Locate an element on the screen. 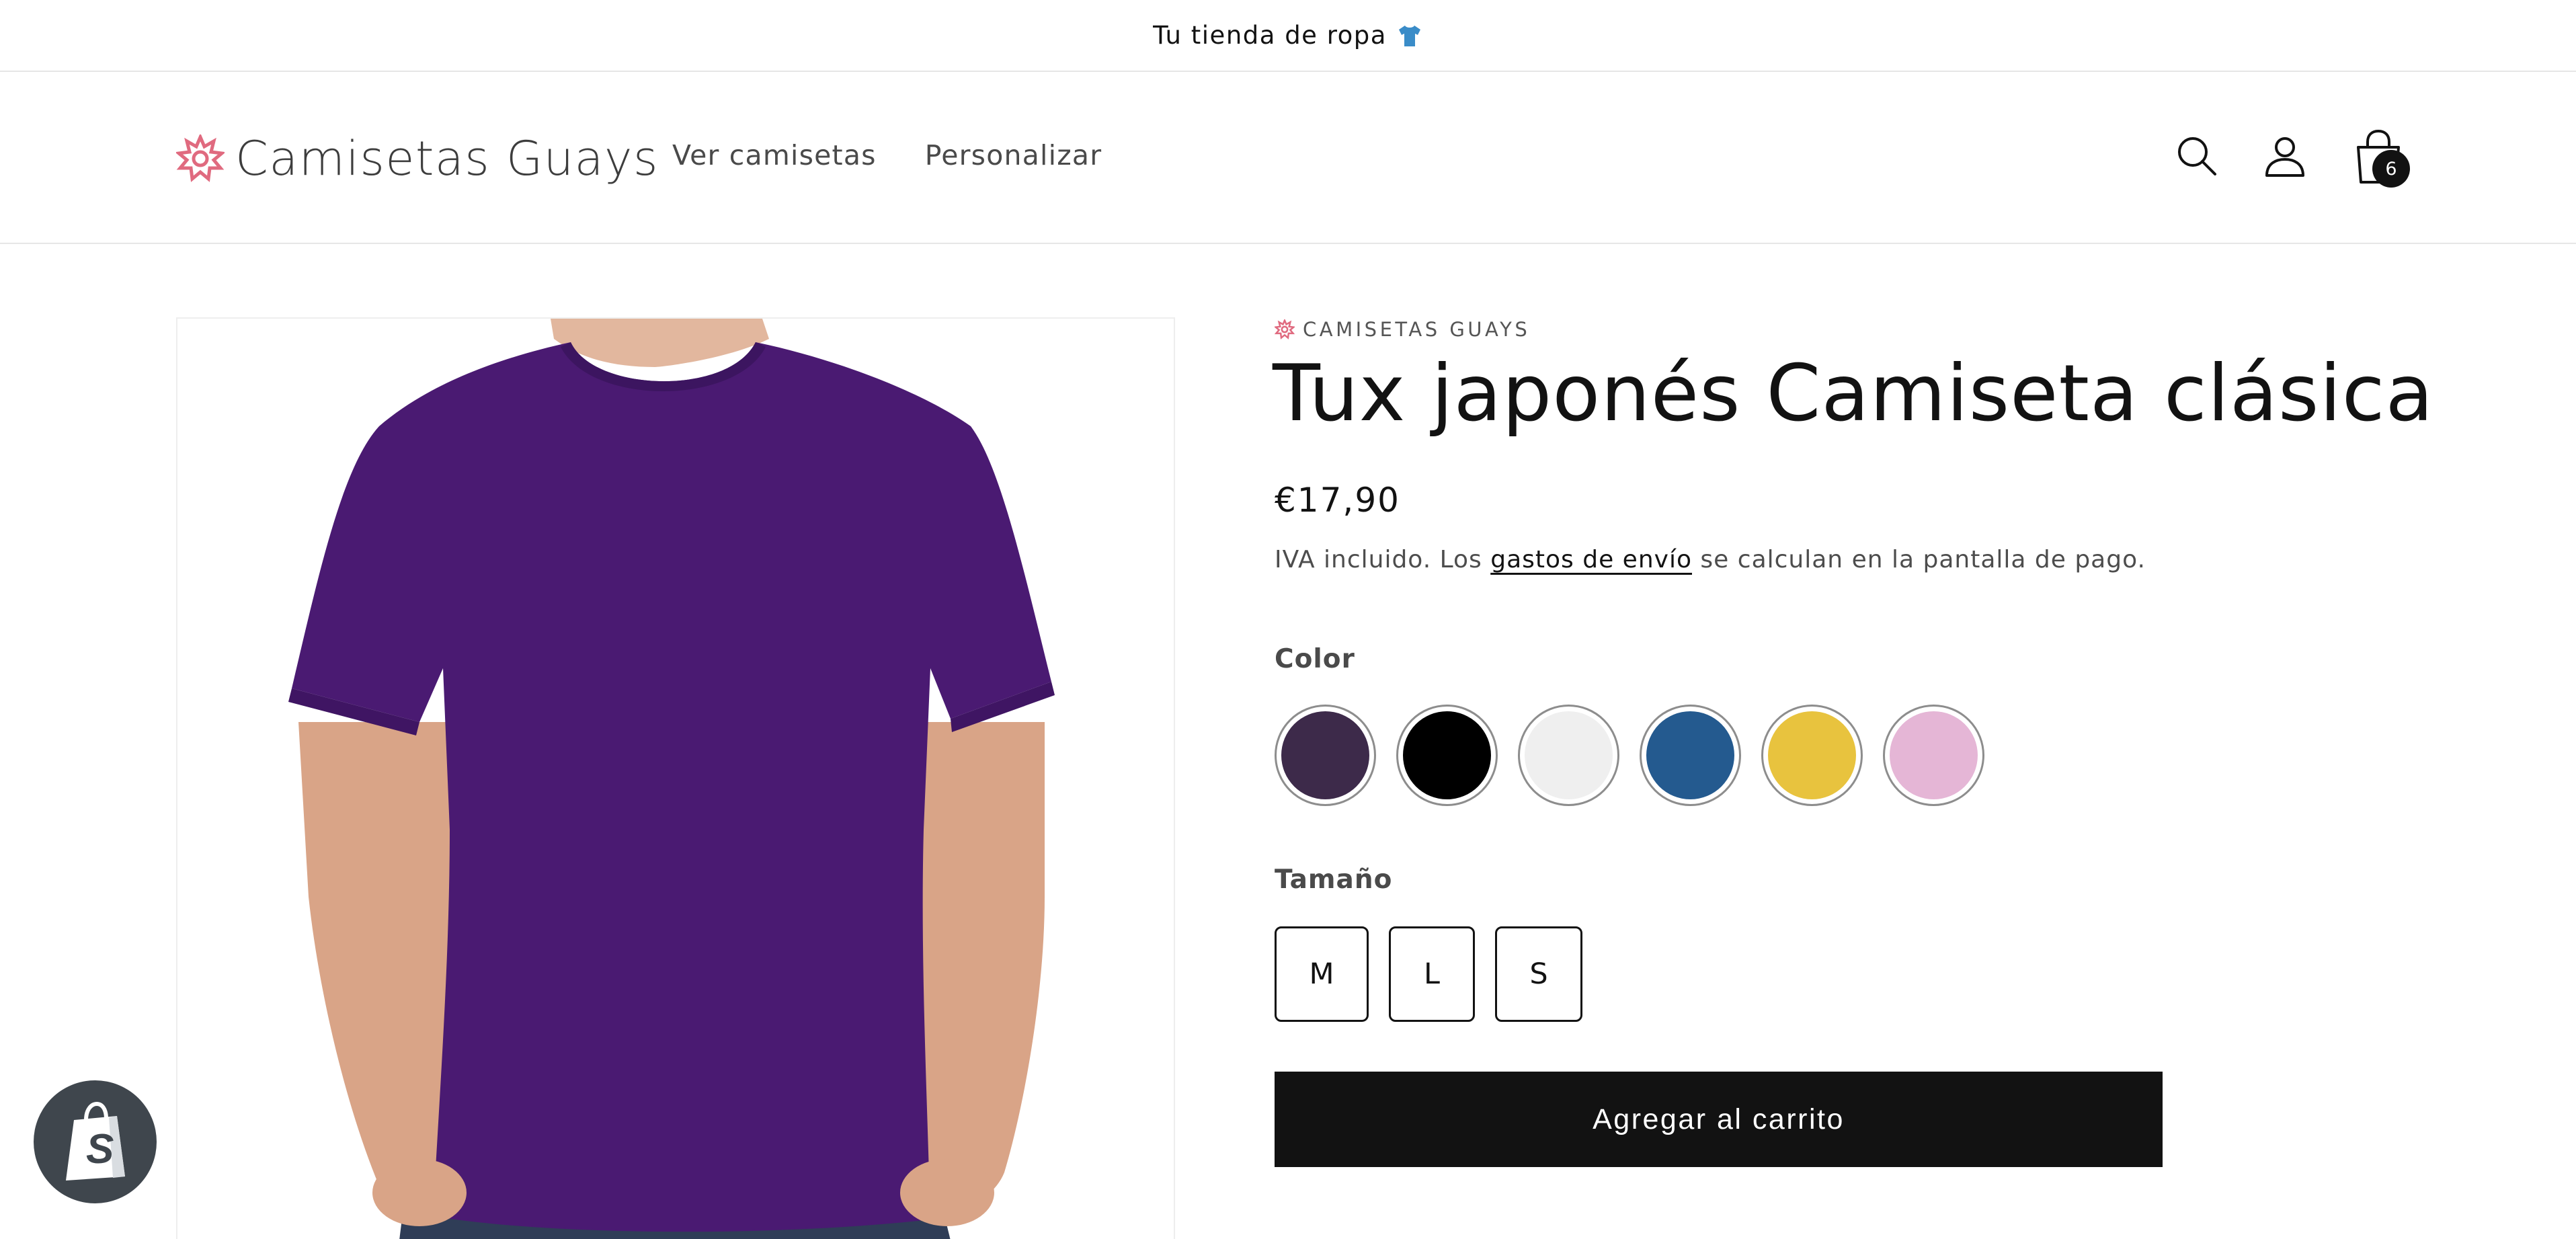 The height and width of the screenshot is (1239, 2576). announcement-bar: Tu tienda de ropa is located at coordinates (1288, 36).